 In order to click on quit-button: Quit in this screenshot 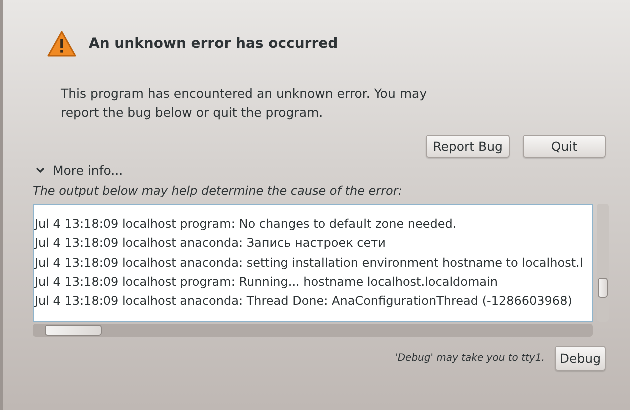, I will do `click(564, 146)`.